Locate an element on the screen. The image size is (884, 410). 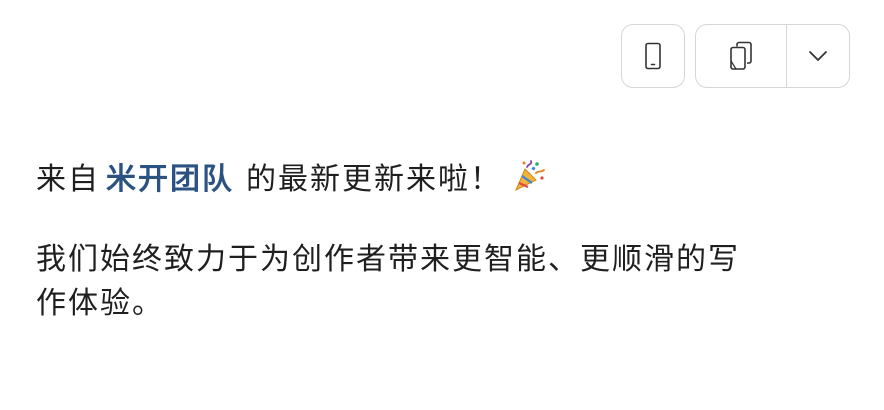
copy-button is located at coordinates (741, 56).